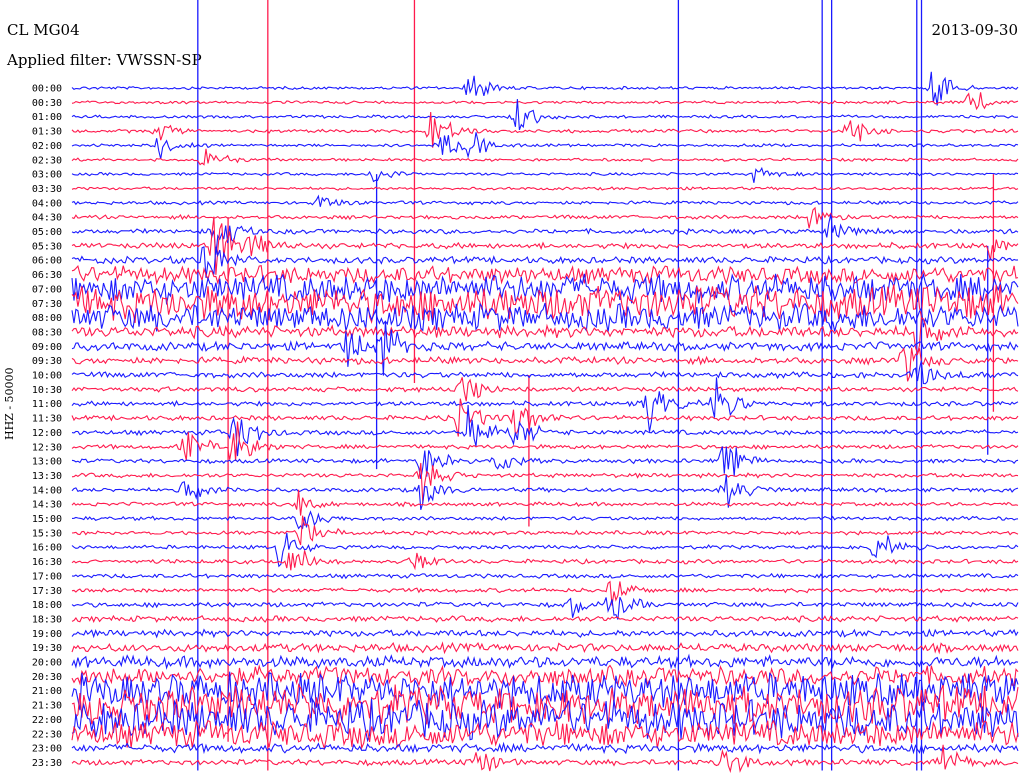  What do you see at coordinates (47, 332) in the screenshot?
I see `row-tick-label: 08:30` at bounding box center [47, 332].